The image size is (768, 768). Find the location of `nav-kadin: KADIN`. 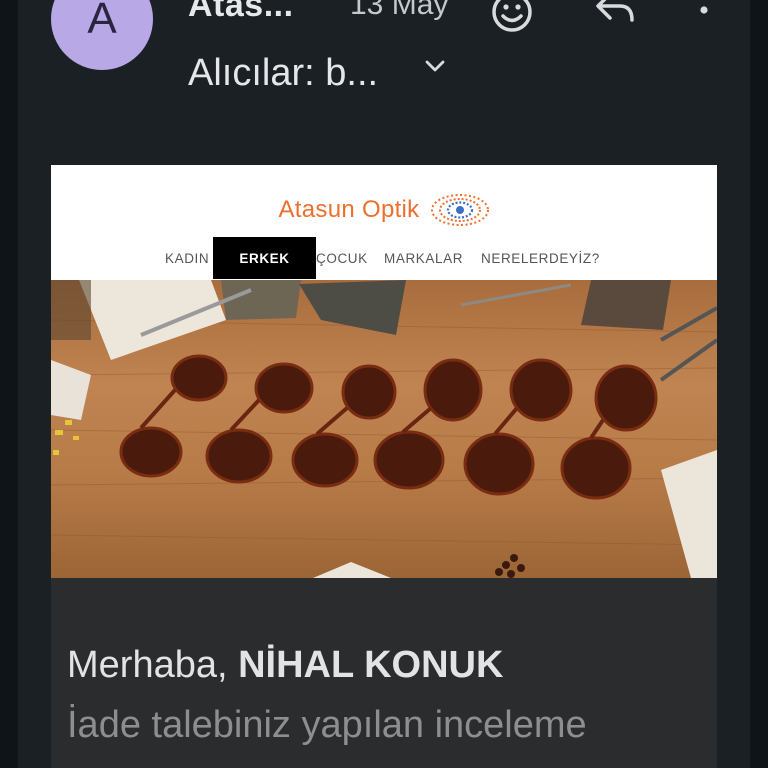

nav-kadin: KADIN is located at coordinates (187, 258).